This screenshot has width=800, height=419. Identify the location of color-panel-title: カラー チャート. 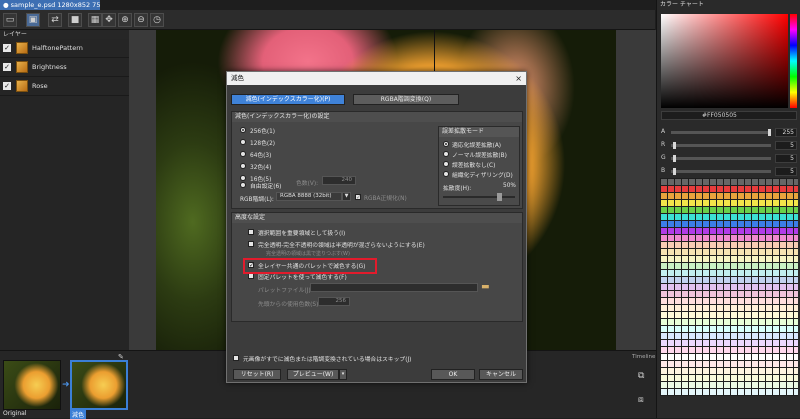
(682, 4).